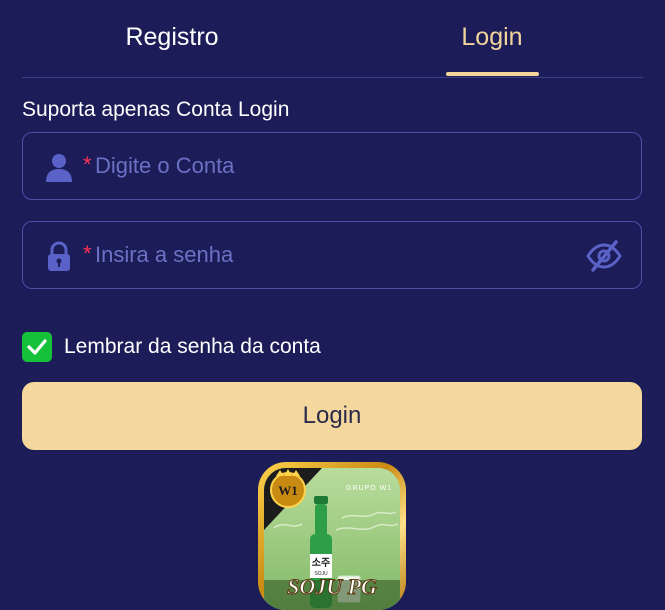 This screenshot has width=665, height=610. I want to click on active-tab-indicator, so click(492, 74).